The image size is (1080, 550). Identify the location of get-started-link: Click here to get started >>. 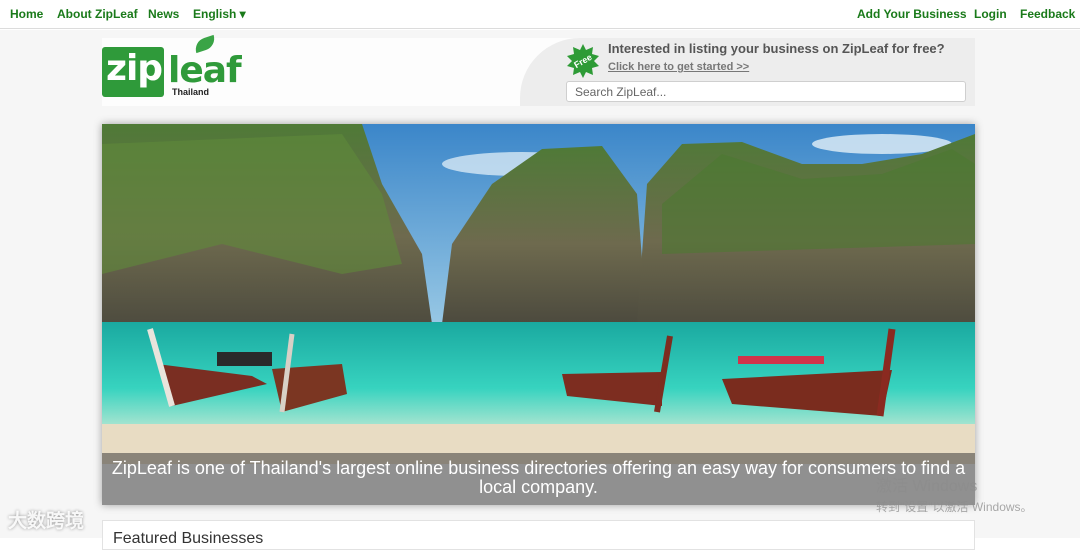
(678, 67).